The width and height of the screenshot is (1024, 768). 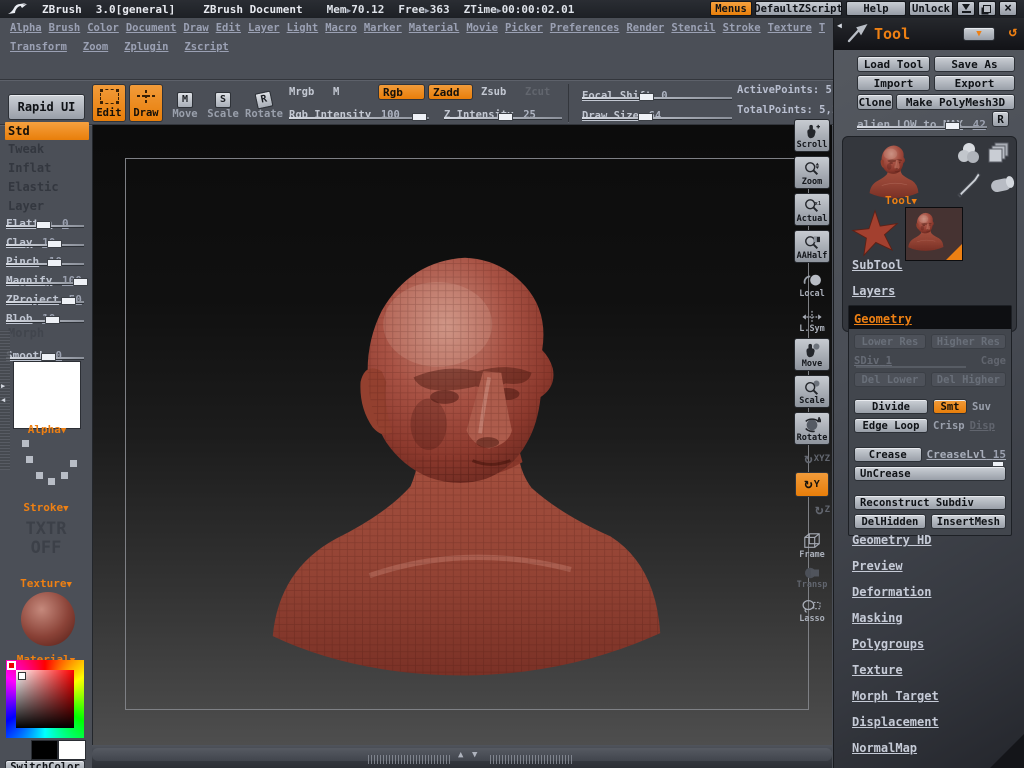 I want to click on local-button: Local, so click(x=812, y=283).